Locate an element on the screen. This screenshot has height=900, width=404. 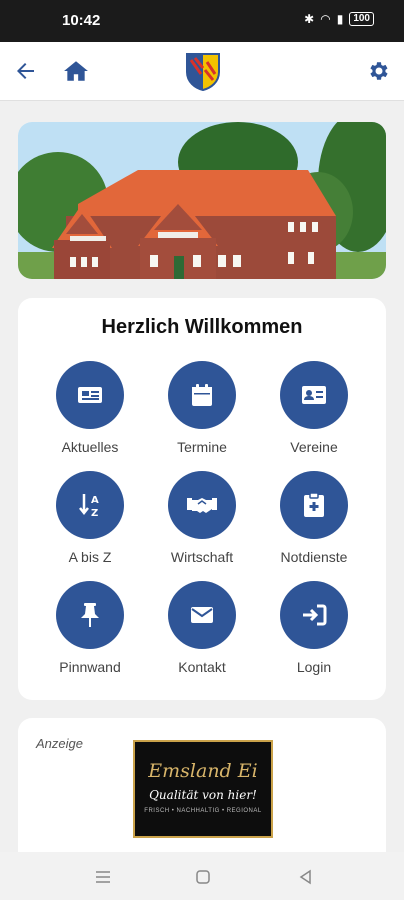
tile-vereine: Vereine is located at coordinates (314, 408).